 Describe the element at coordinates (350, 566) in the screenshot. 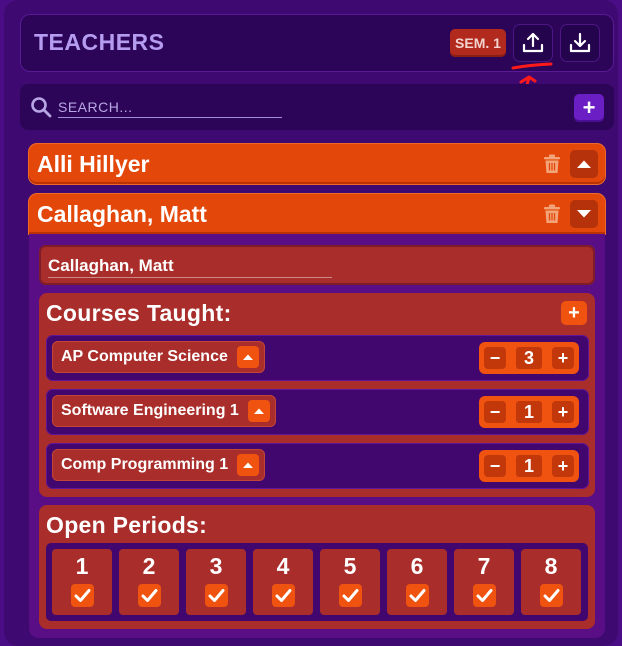

I see `period-number: 5` at that location.